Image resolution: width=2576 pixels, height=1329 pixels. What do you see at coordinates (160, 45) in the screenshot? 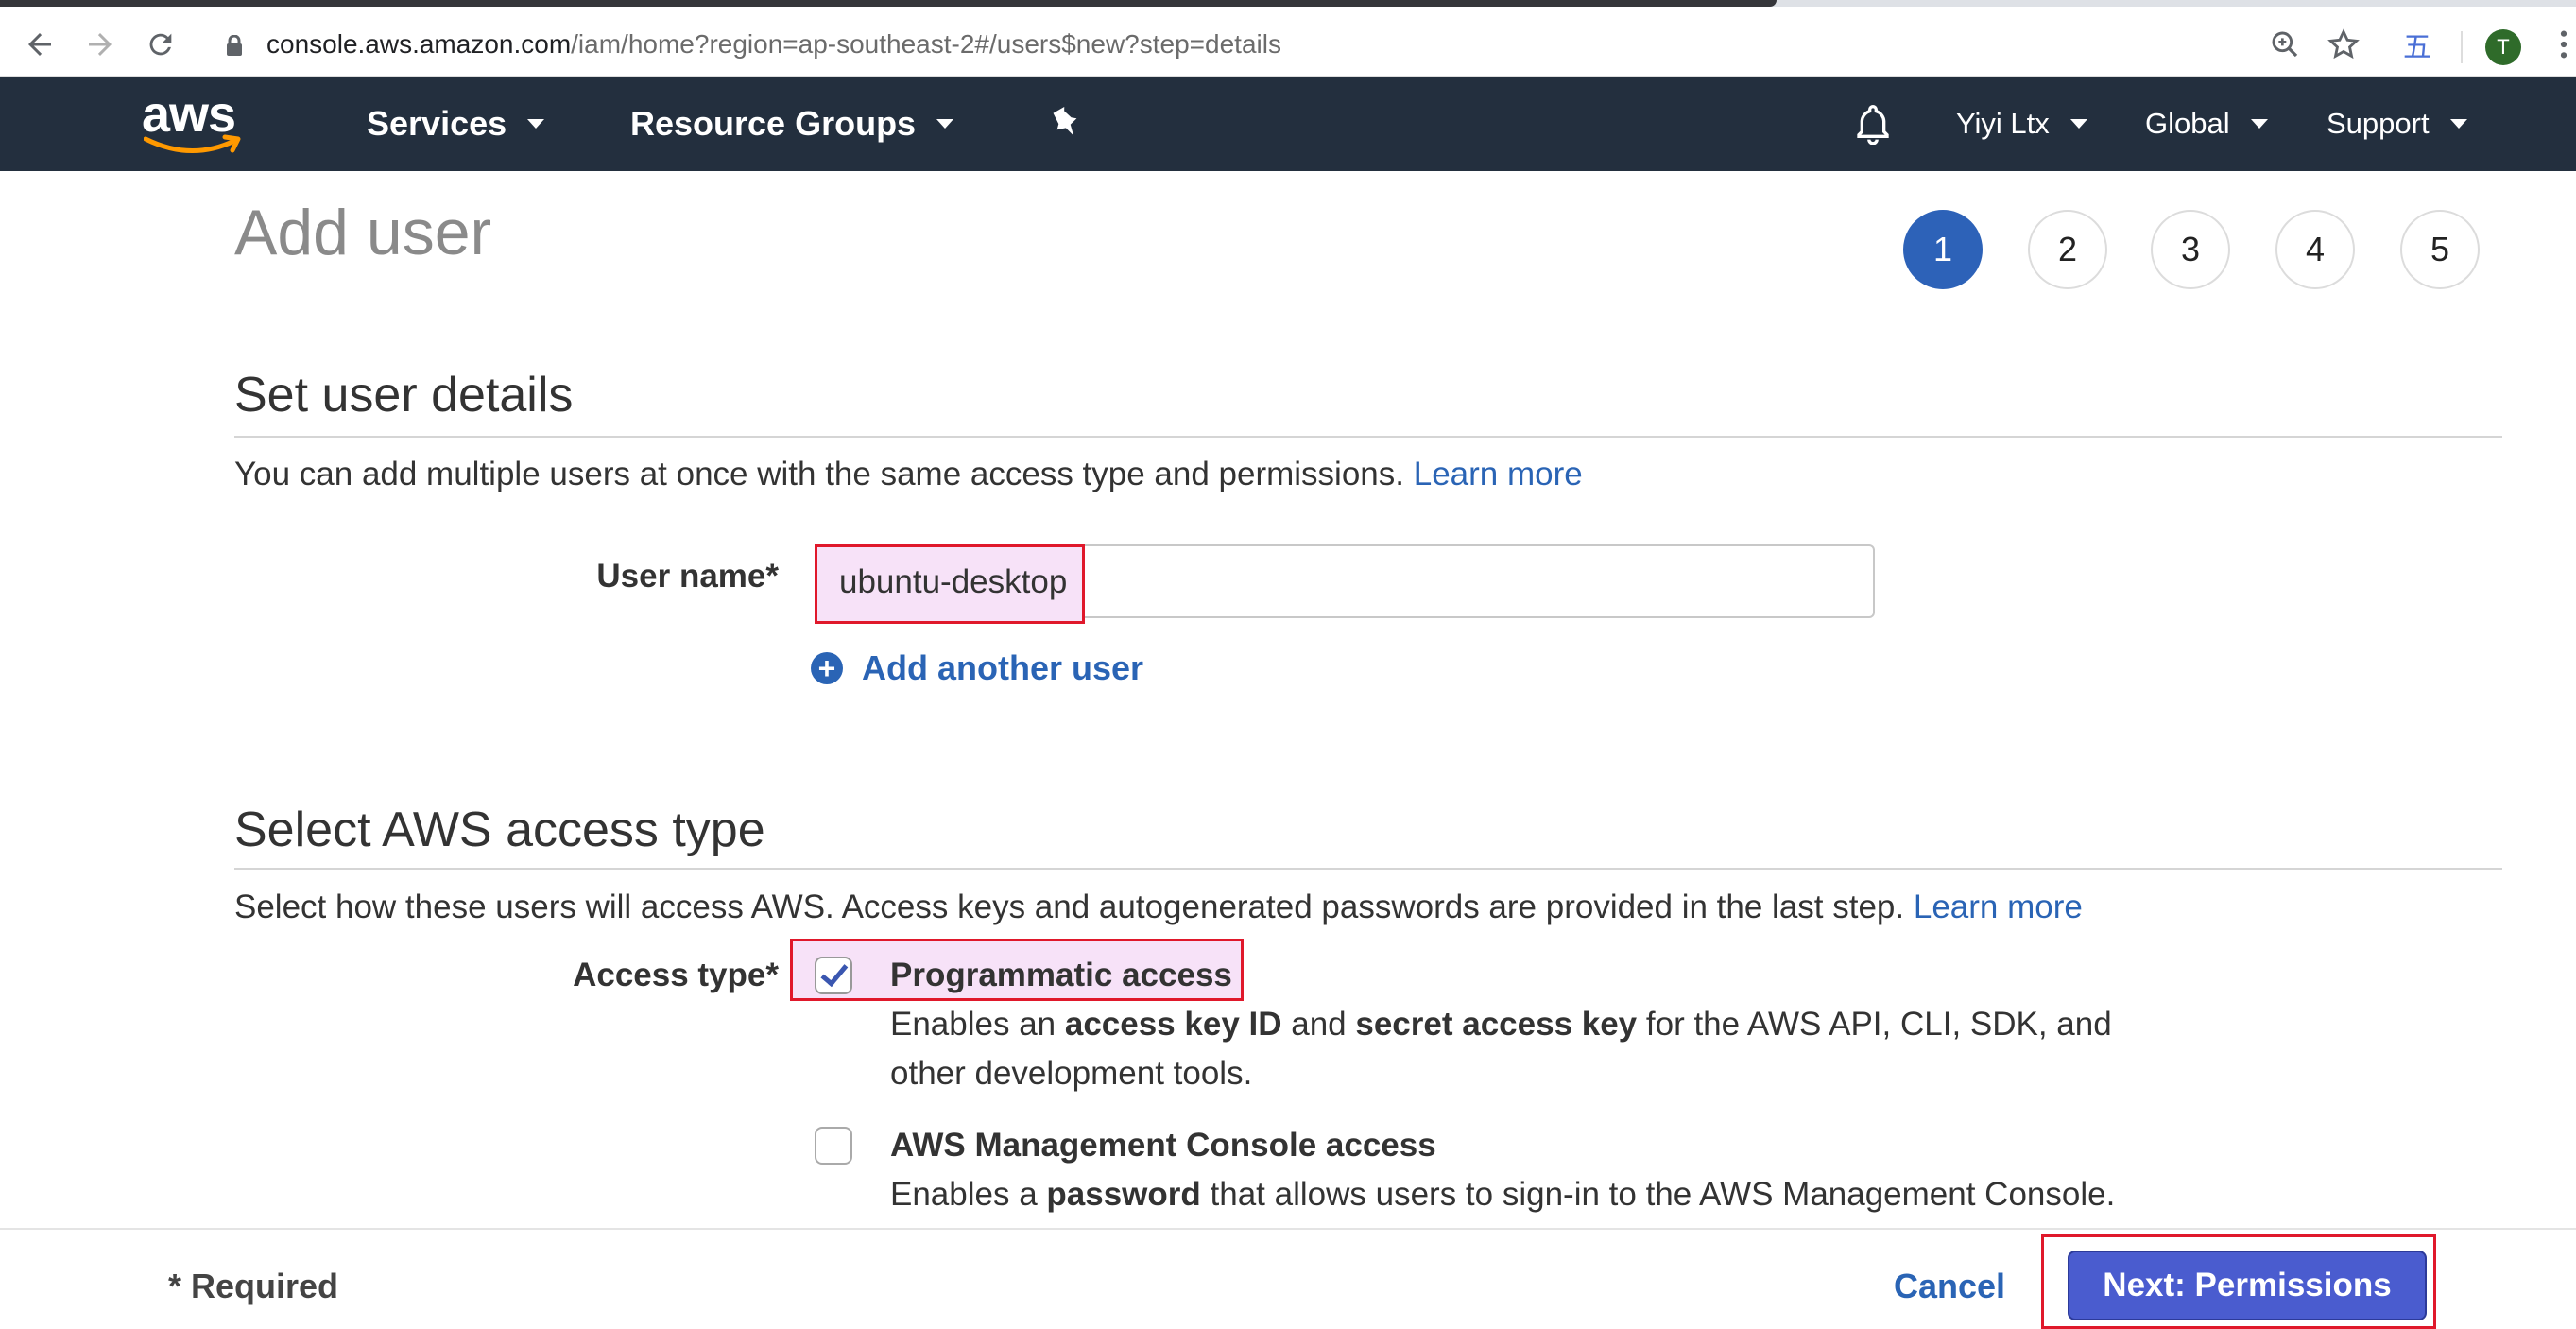
I see `reload-icon` at bounding box center [160, 45].